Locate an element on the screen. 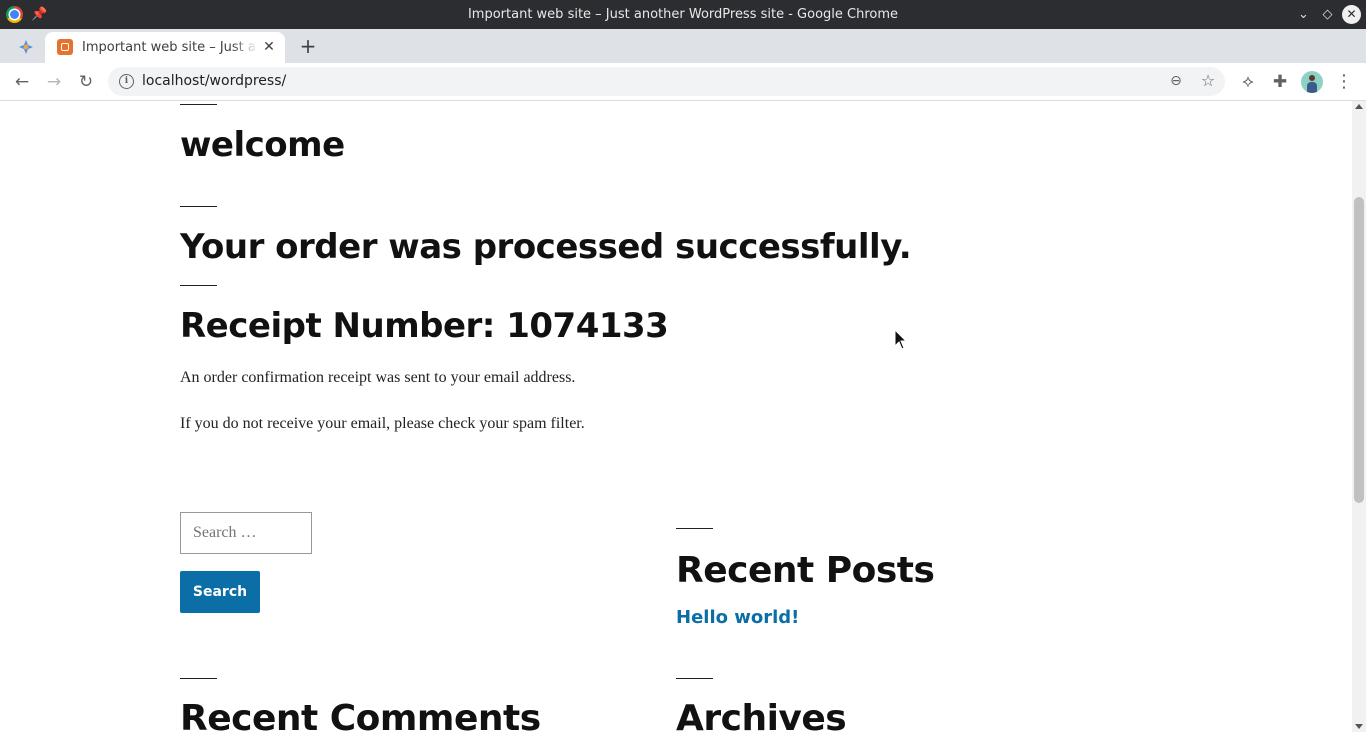 Image resolution: width=1366 pixels, height=732 pixels. media-extension-icon: ⟡ is located at coordinates (1248, 82).